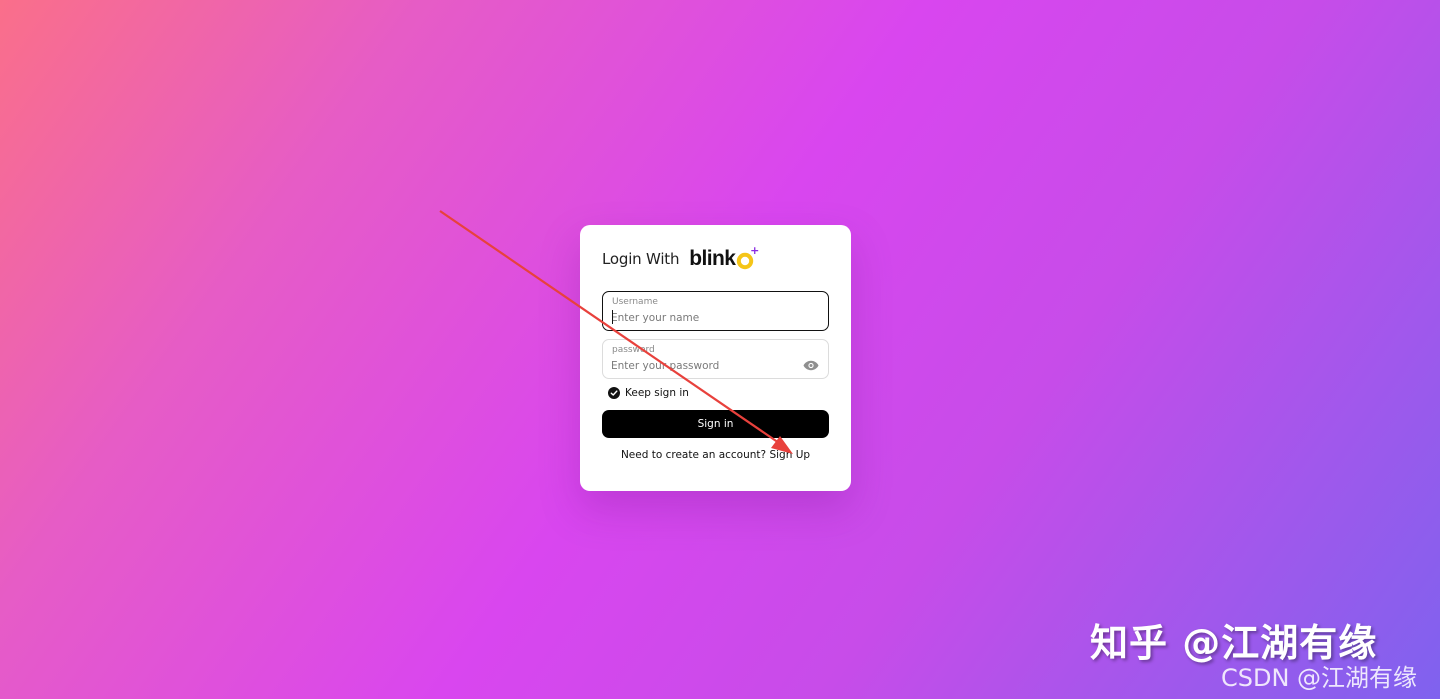  I want to click on check-icon, so click(614, 393).